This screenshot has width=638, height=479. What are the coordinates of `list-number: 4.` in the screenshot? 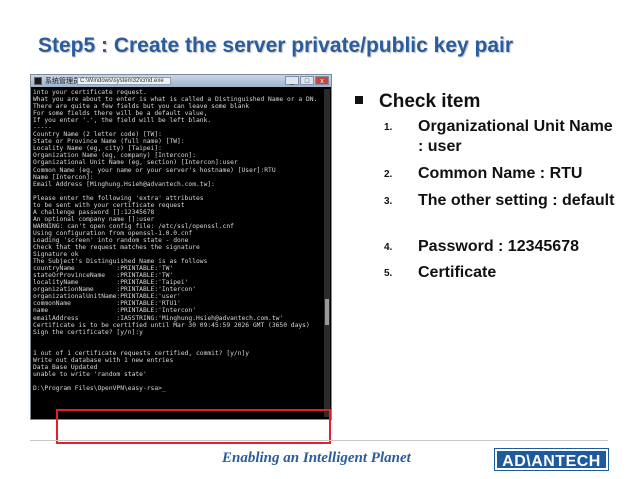 It's located at (388, 247).